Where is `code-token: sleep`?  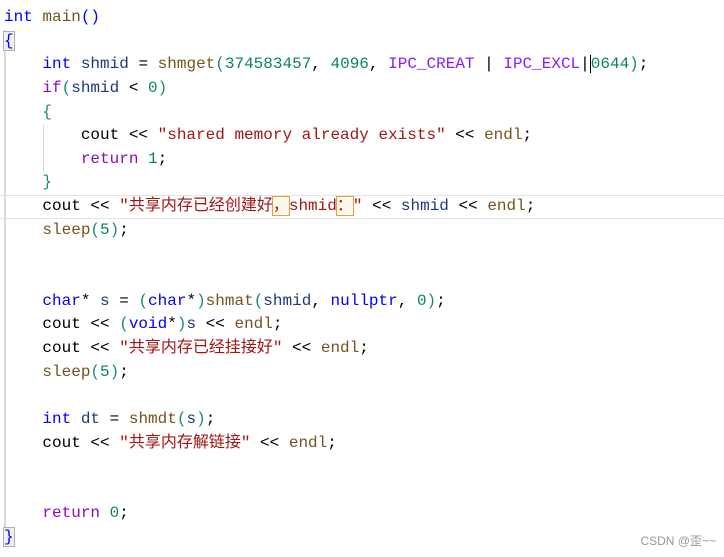 code-token: sleep is located at coordinates (66, 229).